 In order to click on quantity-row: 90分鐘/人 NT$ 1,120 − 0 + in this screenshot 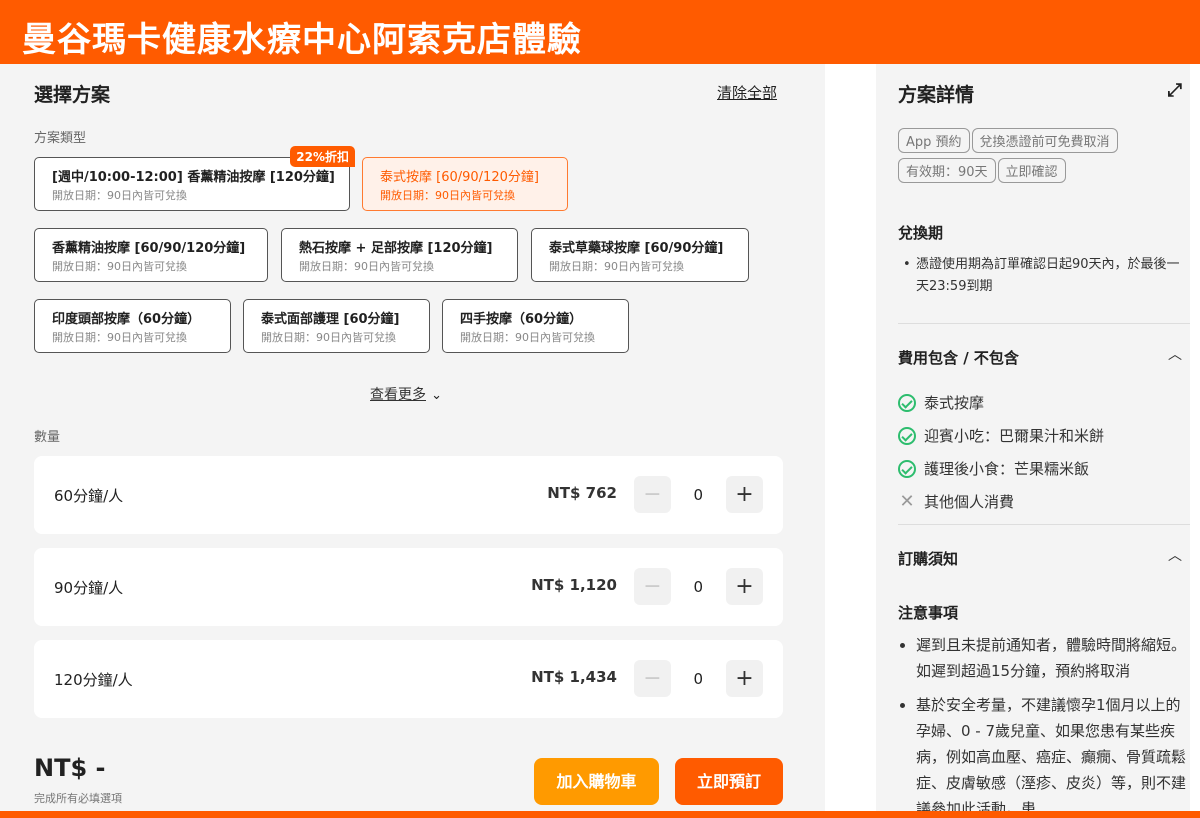, I will do `click(408, 587)`.